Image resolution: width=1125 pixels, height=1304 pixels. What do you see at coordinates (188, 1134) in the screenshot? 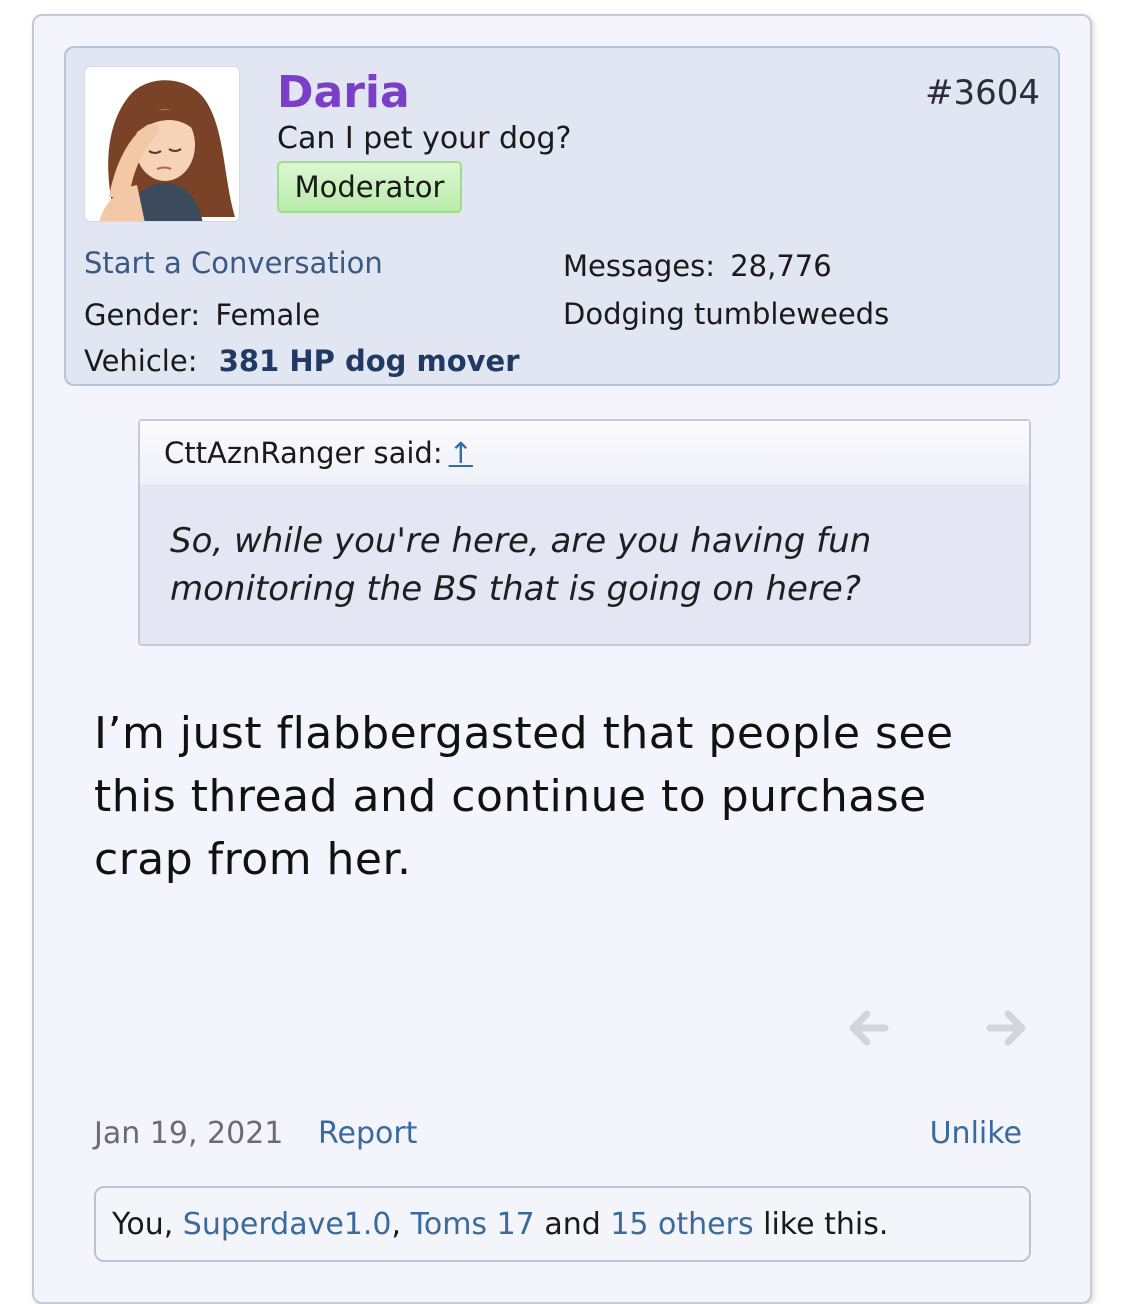
I see `post-date: Jan 19, 2021` at bounding box center [188, 1134].